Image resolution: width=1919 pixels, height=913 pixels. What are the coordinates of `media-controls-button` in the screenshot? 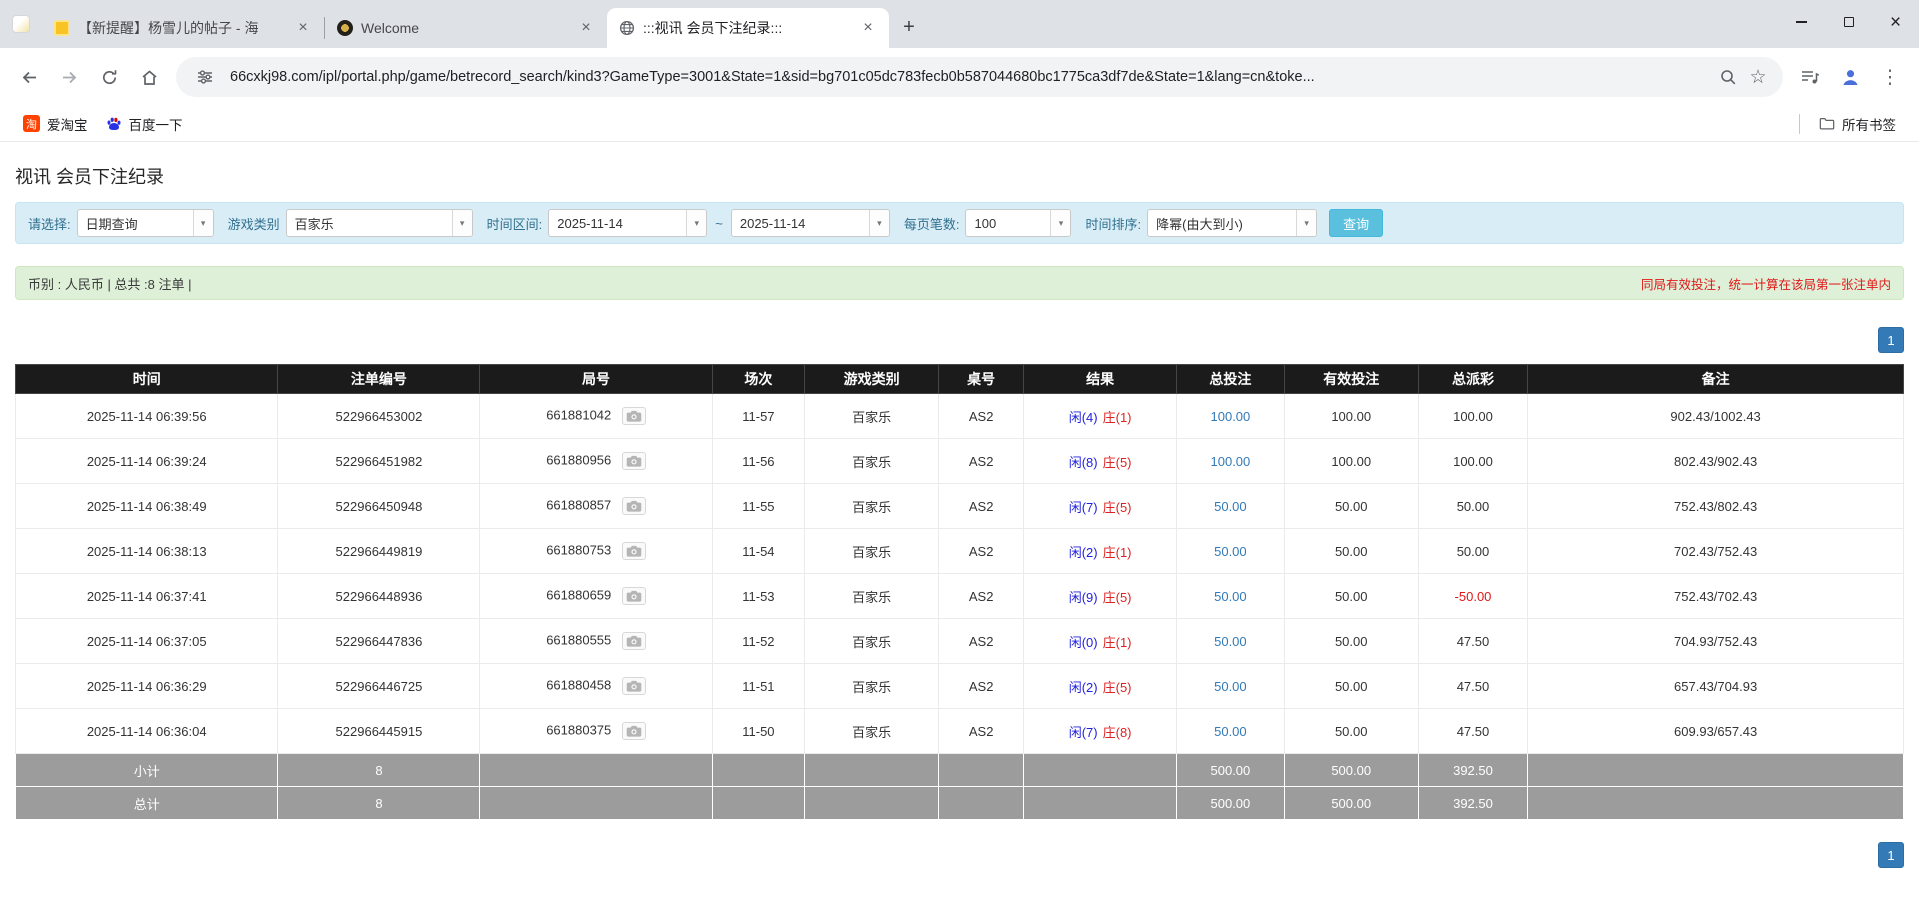 It's located at (1810, 77).